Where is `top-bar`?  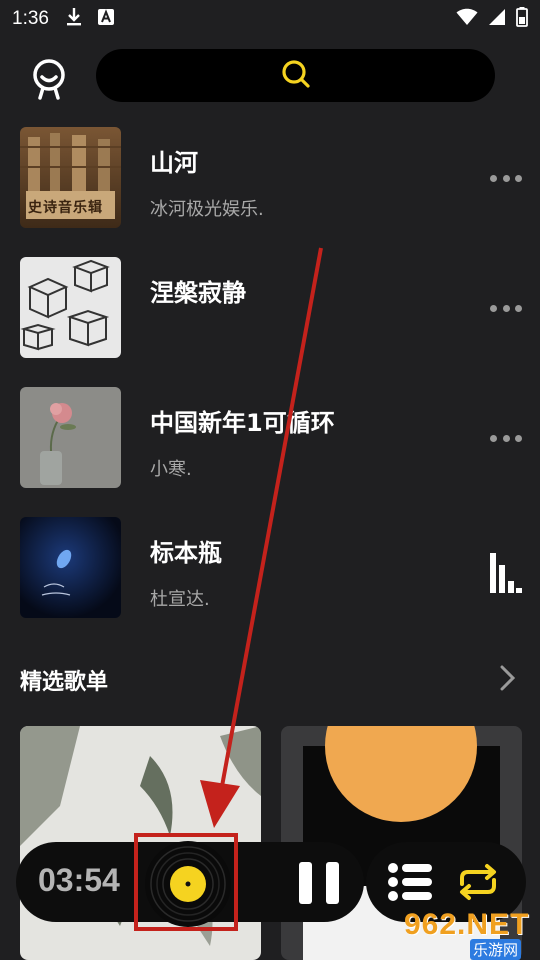 top-bar is located at coordinates (270, 76).